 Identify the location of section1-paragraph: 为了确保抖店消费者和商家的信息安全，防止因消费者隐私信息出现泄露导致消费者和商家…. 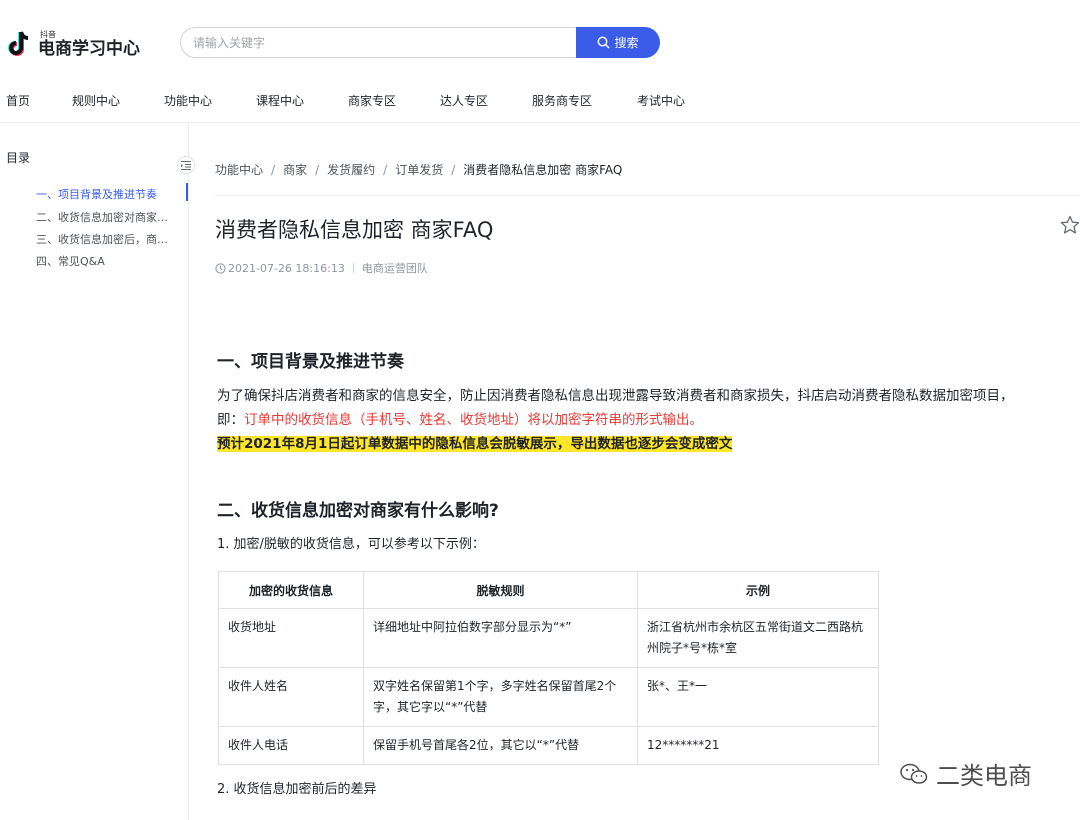
(615, 396).